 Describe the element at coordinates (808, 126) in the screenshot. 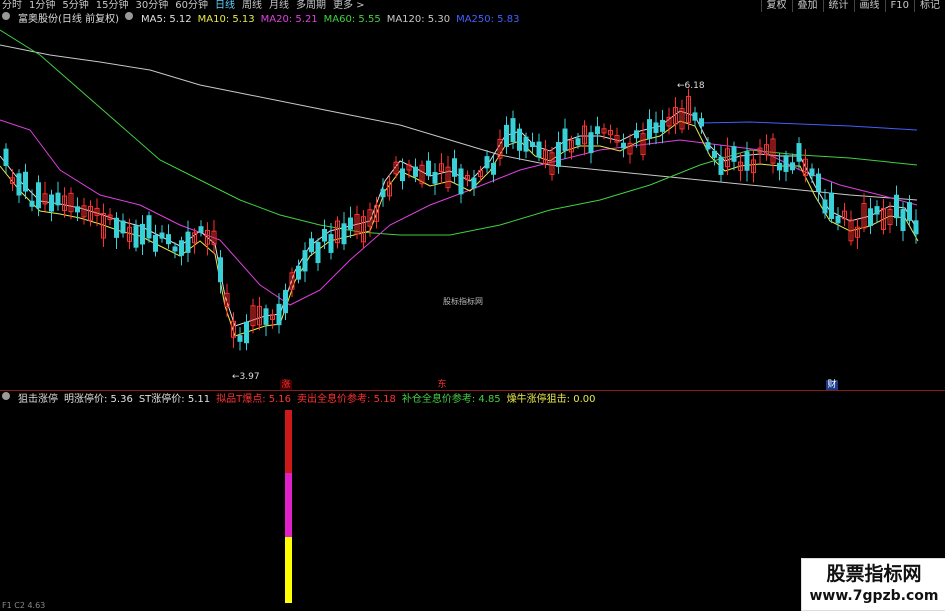

I see `ma250-line` at that location.